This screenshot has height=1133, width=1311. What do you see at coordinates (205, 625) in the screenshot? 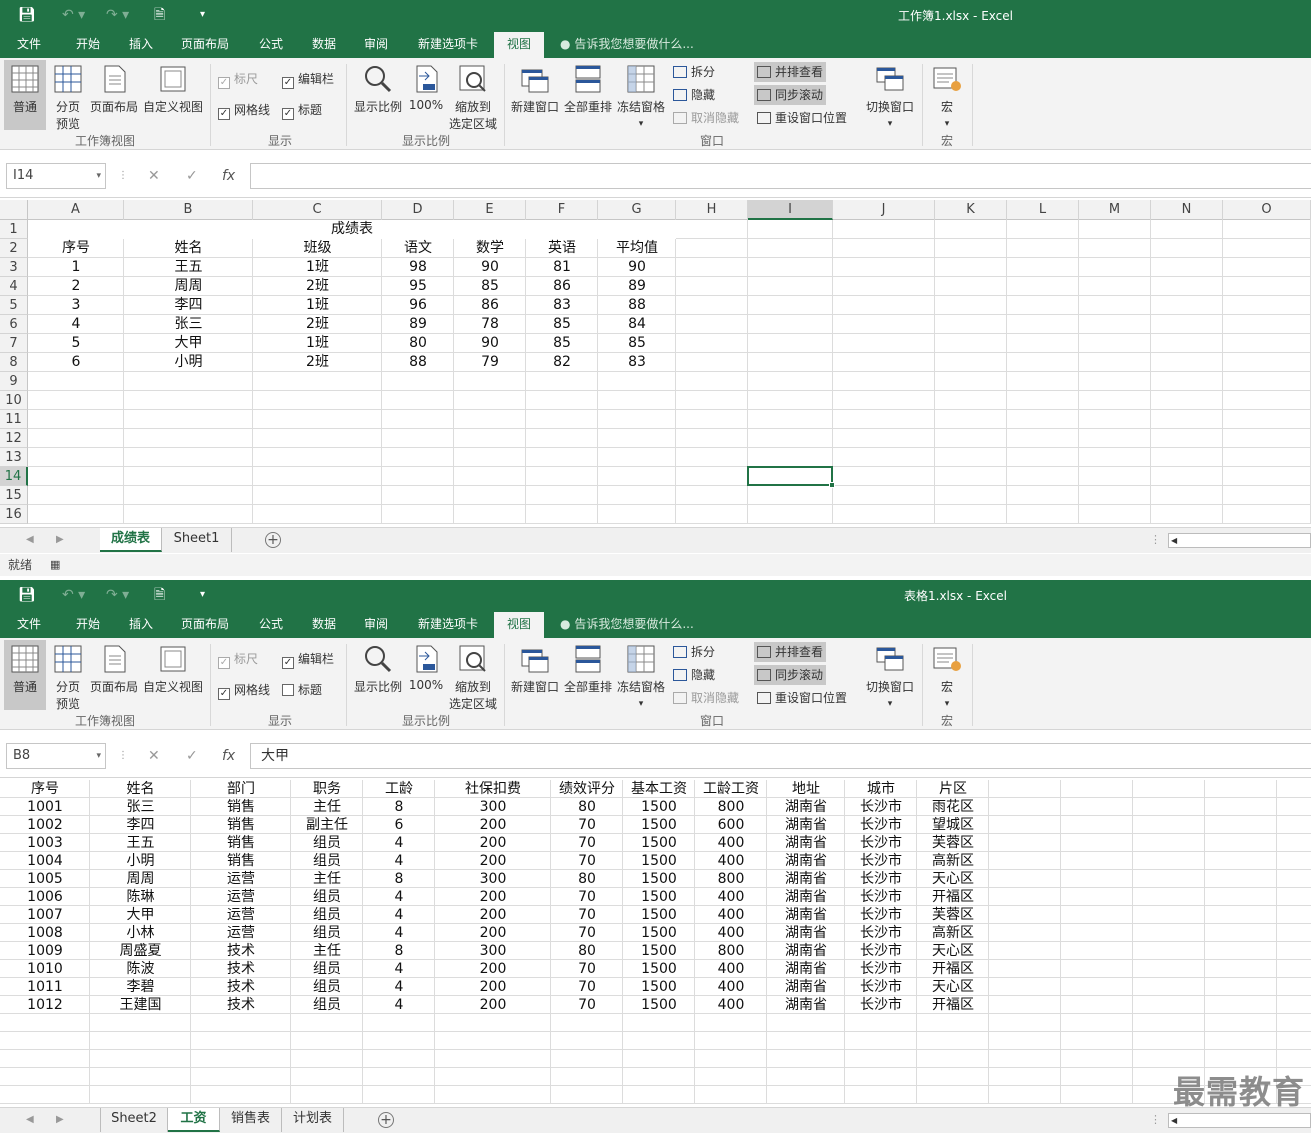
I see `tab-page-layout: 页面布局` at bounding box center [205, 625].